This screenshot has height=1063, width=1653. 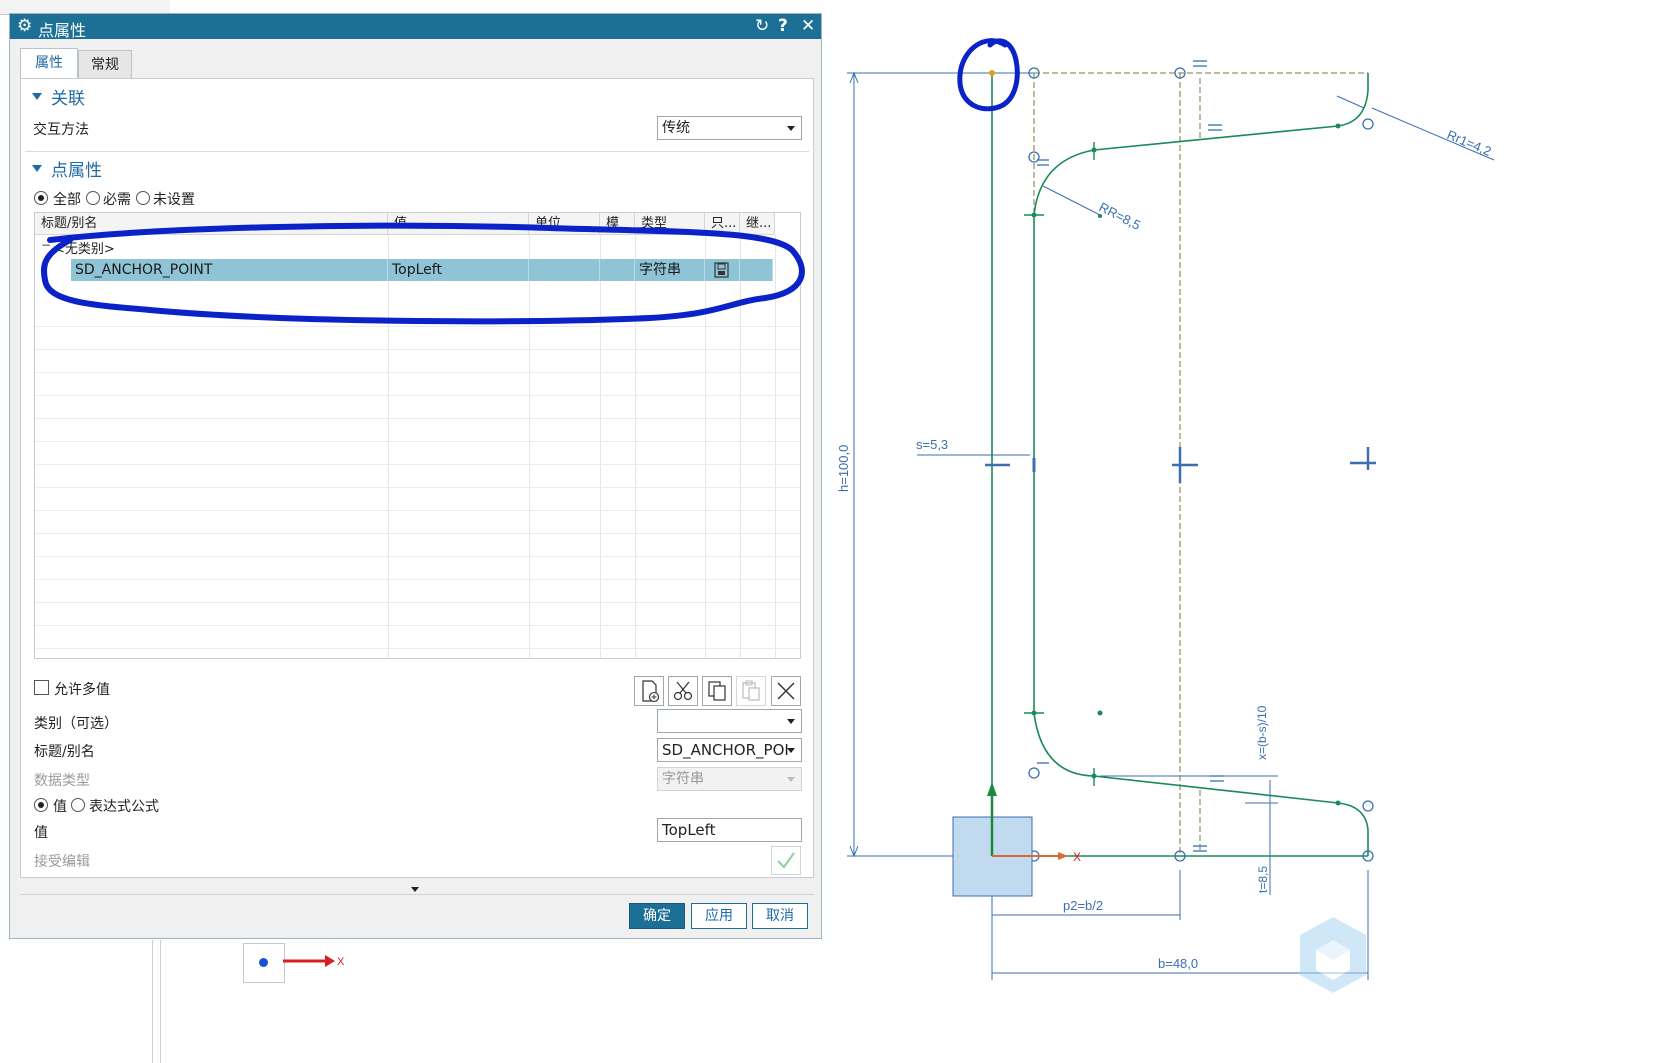 I want to click on preview-x-label: X, so click(x=341, y=962).